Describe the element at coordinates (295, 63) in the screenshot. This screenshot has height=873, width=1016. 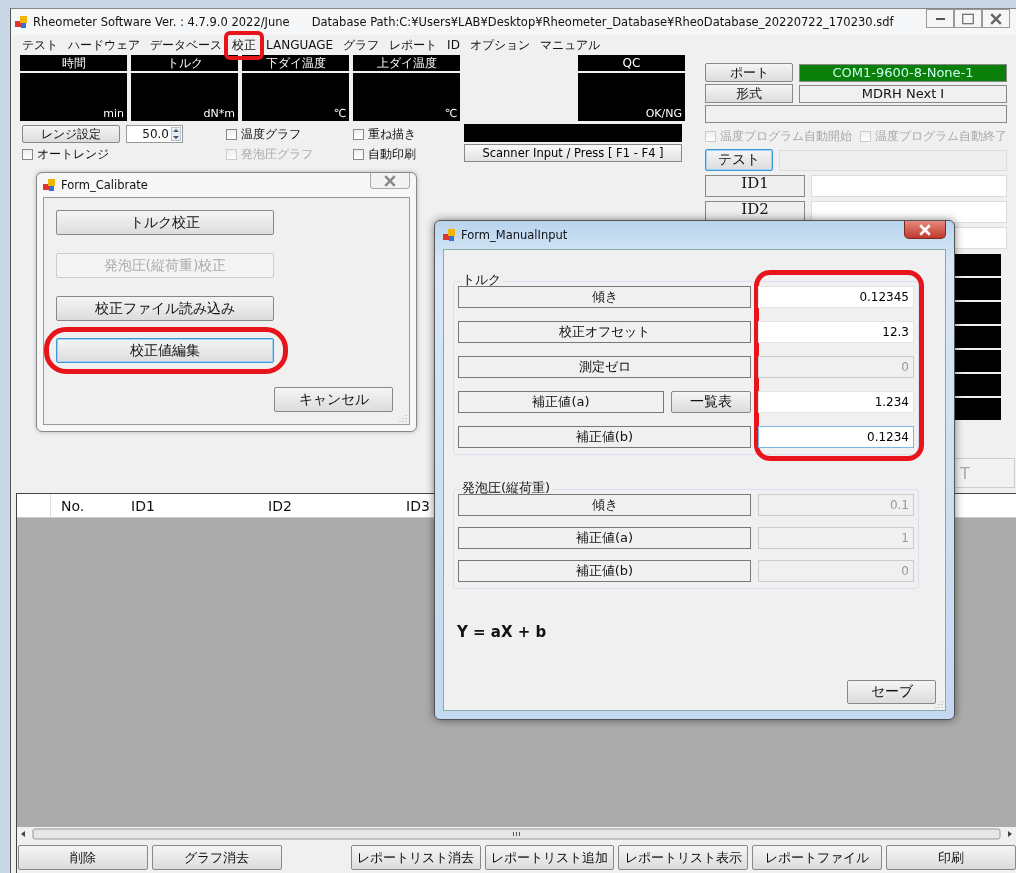
I see `display-header: 下ダイ温度` at that location.